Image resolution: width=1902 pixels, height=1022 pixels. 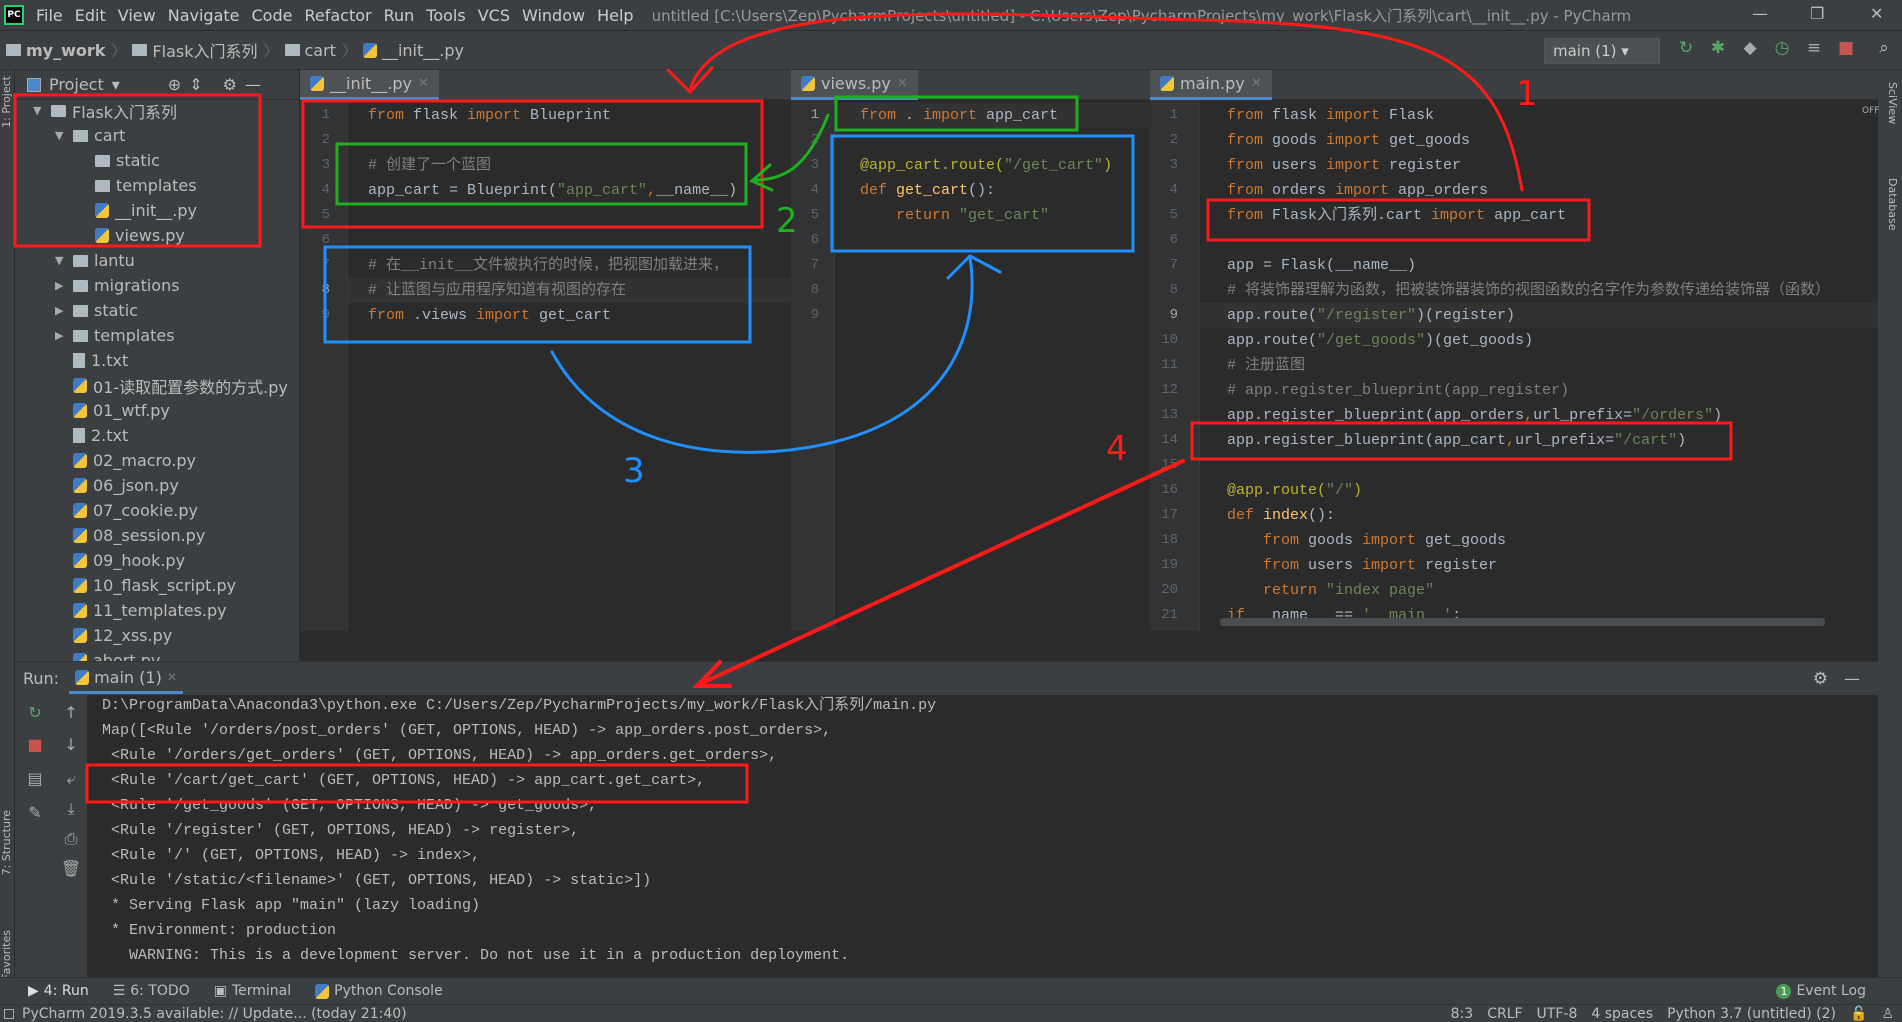 I want to click on menu-code: Code, so click(x=272, y=15).